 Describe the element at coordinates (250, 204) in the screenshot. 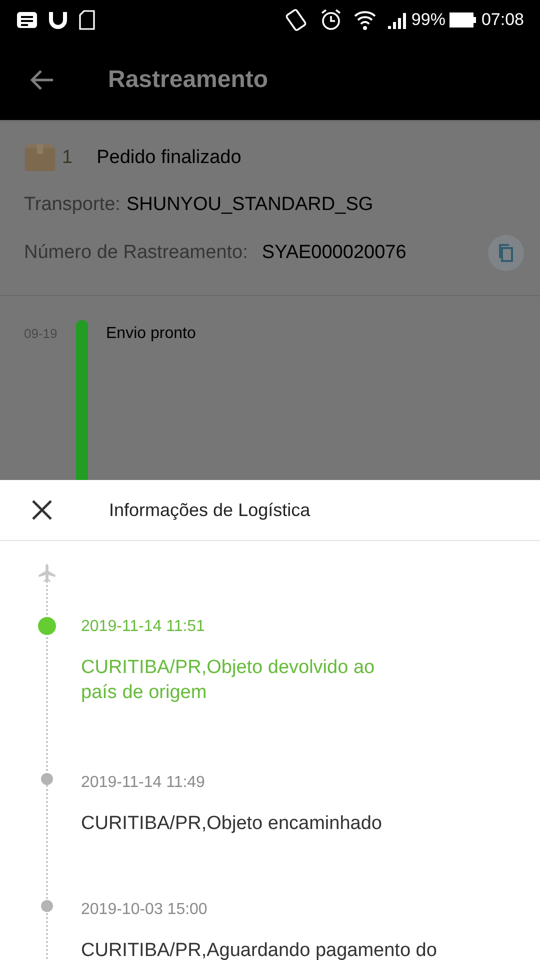

I see `carrier-name: SHUNYOU_STANDARD_SG` at that location.